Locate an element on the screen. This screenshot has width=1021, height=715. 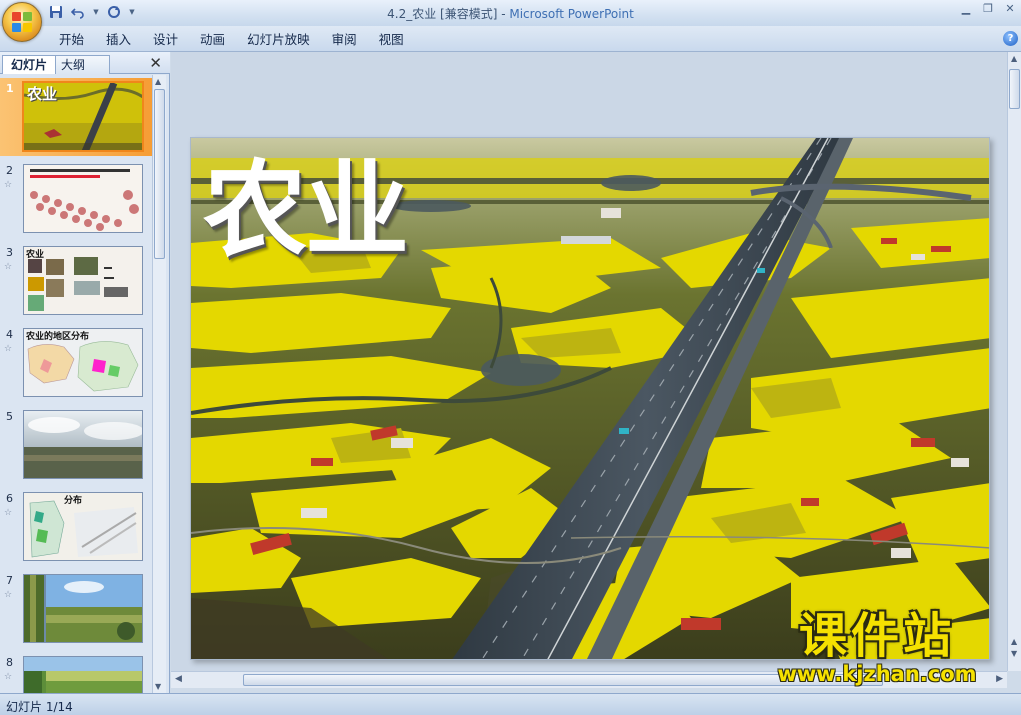
thumbnail-number: 1 is located at coordinates (10, 88).